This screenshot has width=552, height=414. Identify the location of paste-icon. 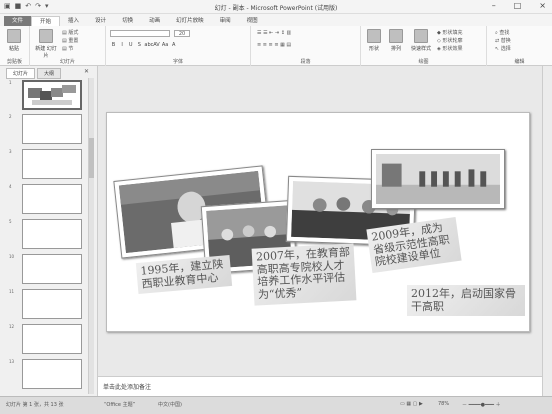
(14, 36).